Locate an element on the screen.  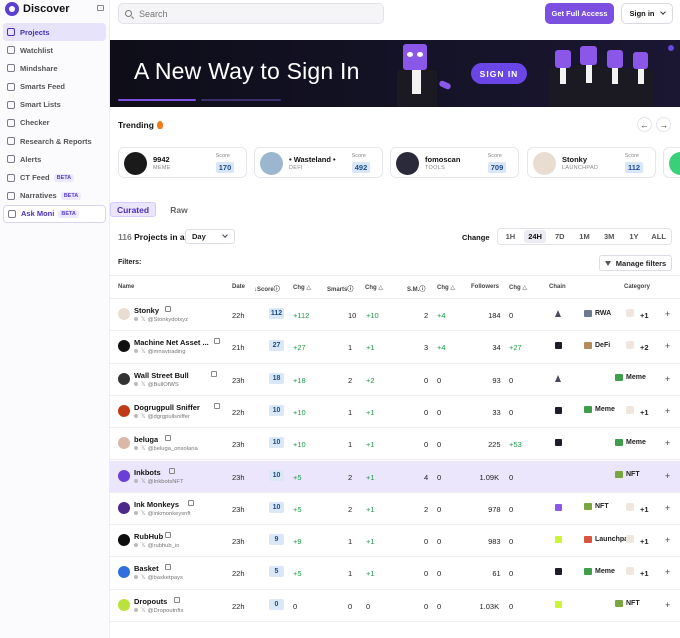
col-name: Name is located at coordinates (126, 287).